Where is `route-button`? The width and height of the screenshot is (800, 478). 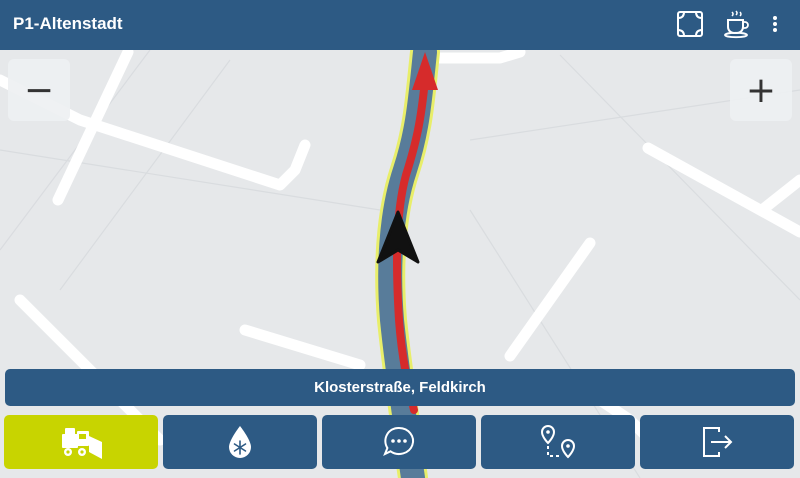 route-button is located at coordinates (558, 442).